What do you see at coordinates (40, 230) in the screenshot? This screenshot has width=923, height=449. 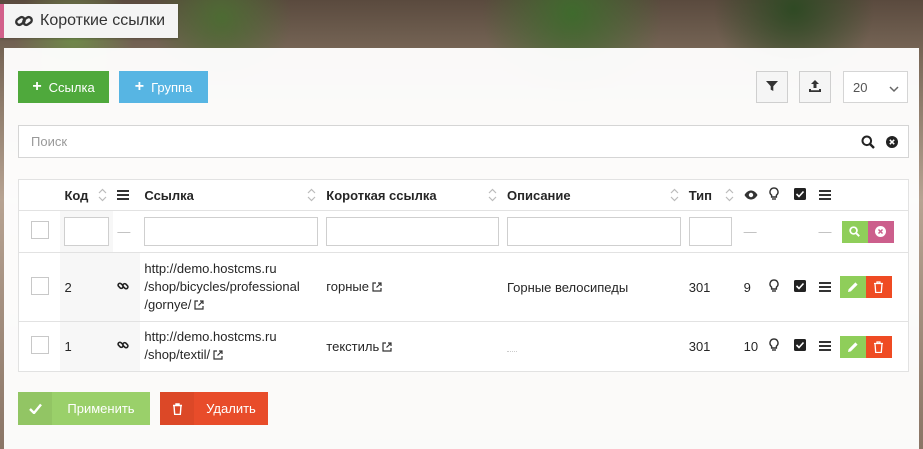 I see `select-all-checkbox` at bounding box center [40, 230].